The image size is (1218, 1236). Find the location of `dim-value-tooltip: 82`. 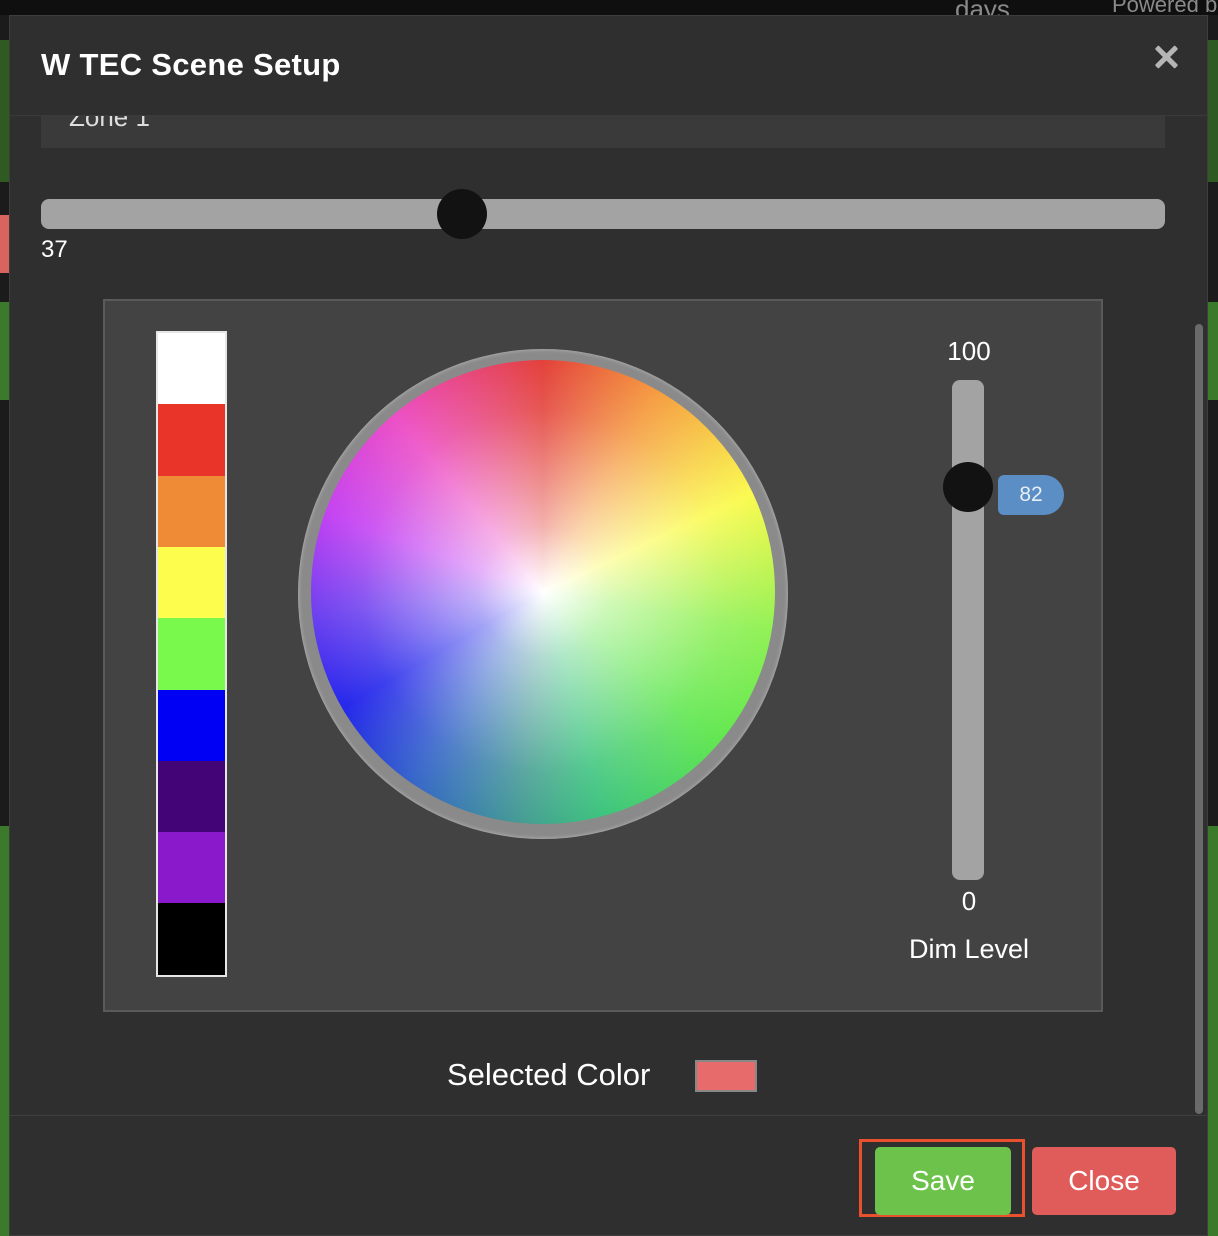

dim-value-tooltip: 82 is located at coordinates (1031, 495).